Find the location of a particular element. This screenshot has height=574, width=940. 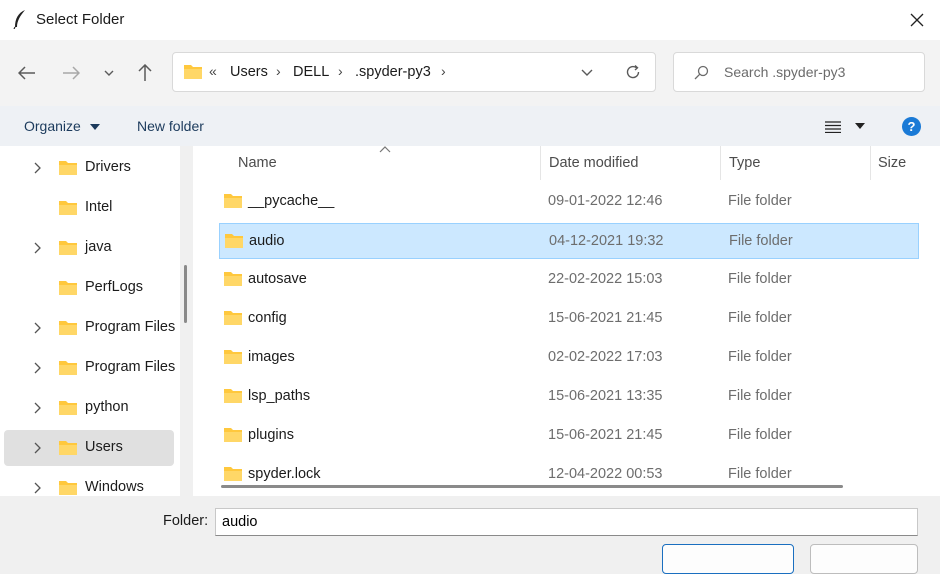

organize-menu: Organize is located at coordinates (62, 126).